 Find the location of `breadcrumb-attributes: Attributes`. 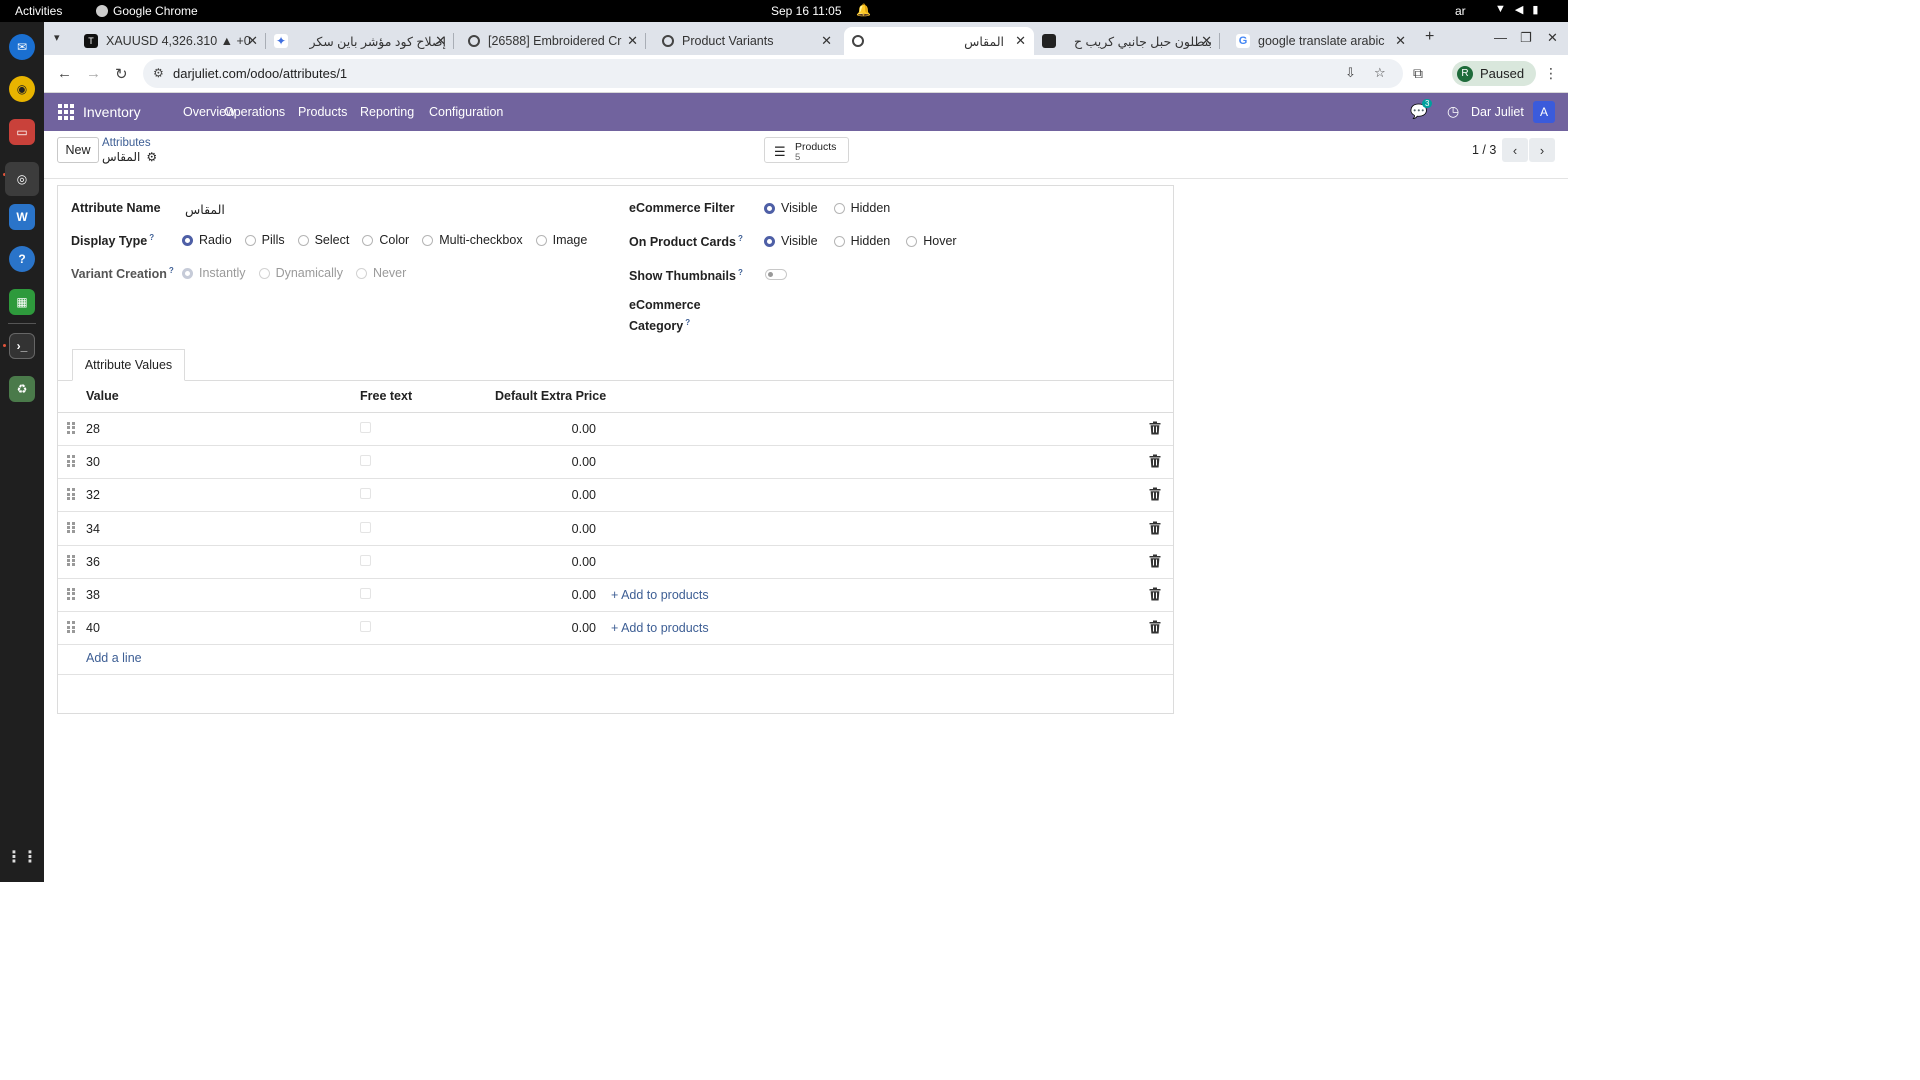

breadcrumb-attributes: Attributes is located at coordinates (126, 143).